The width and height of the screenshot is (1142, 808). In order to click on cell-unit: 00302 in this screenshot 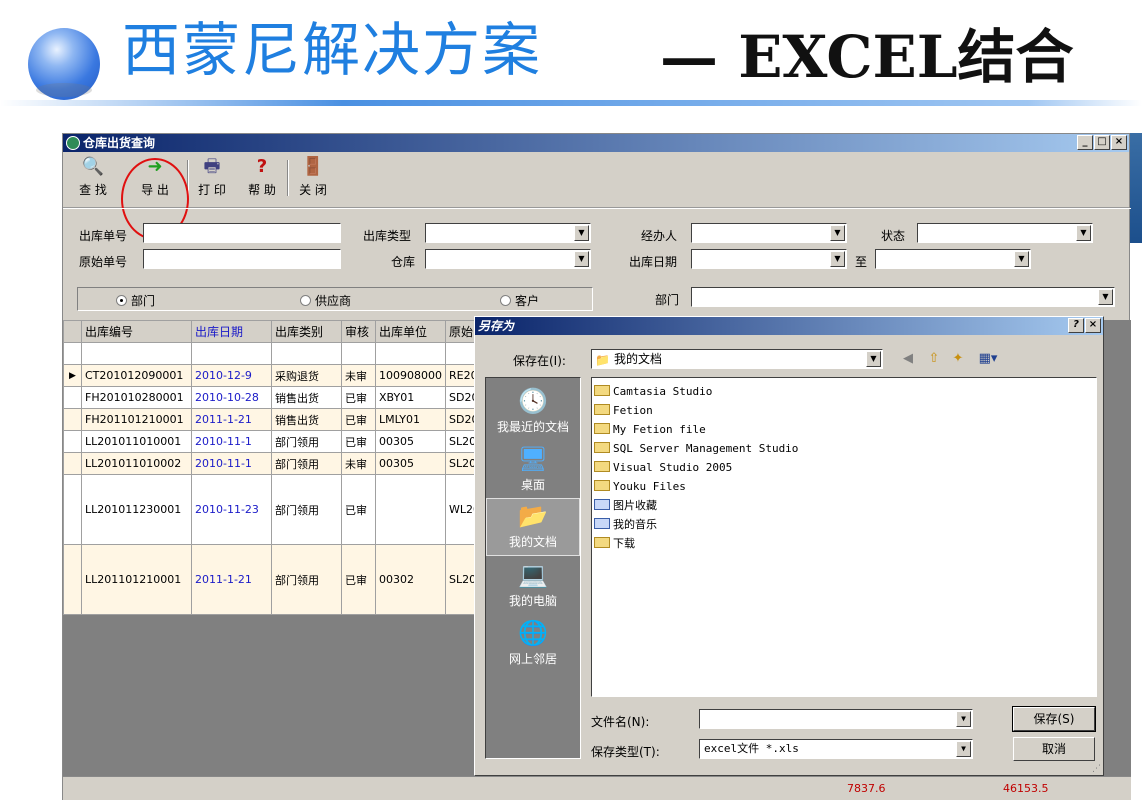, I will do `click(410, 579)`.